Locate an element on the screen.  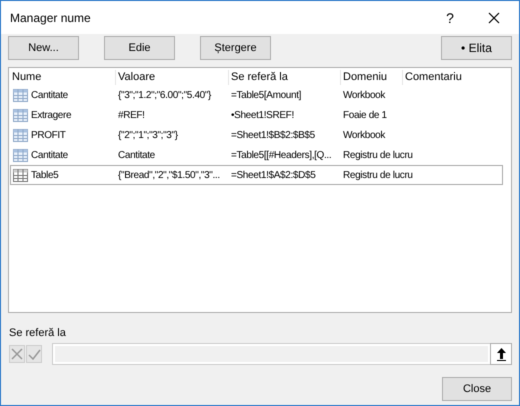
edit-button: Edie is located at coordinates (139, 48).